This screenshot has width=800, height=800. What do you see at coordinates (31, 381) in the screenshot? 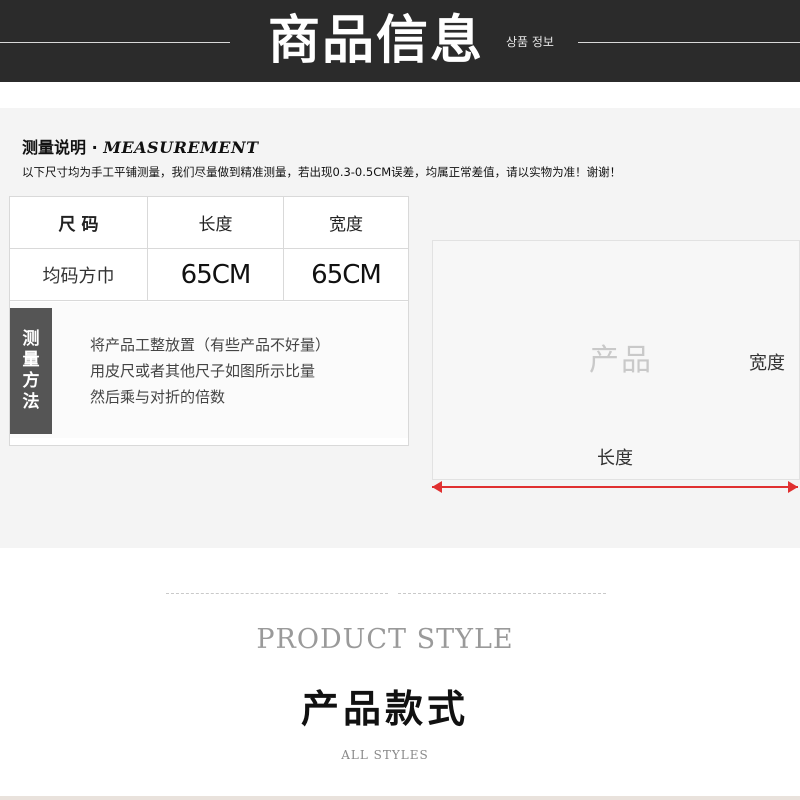
I see `method-tag-char: 方` at bounding box center [31, 381].